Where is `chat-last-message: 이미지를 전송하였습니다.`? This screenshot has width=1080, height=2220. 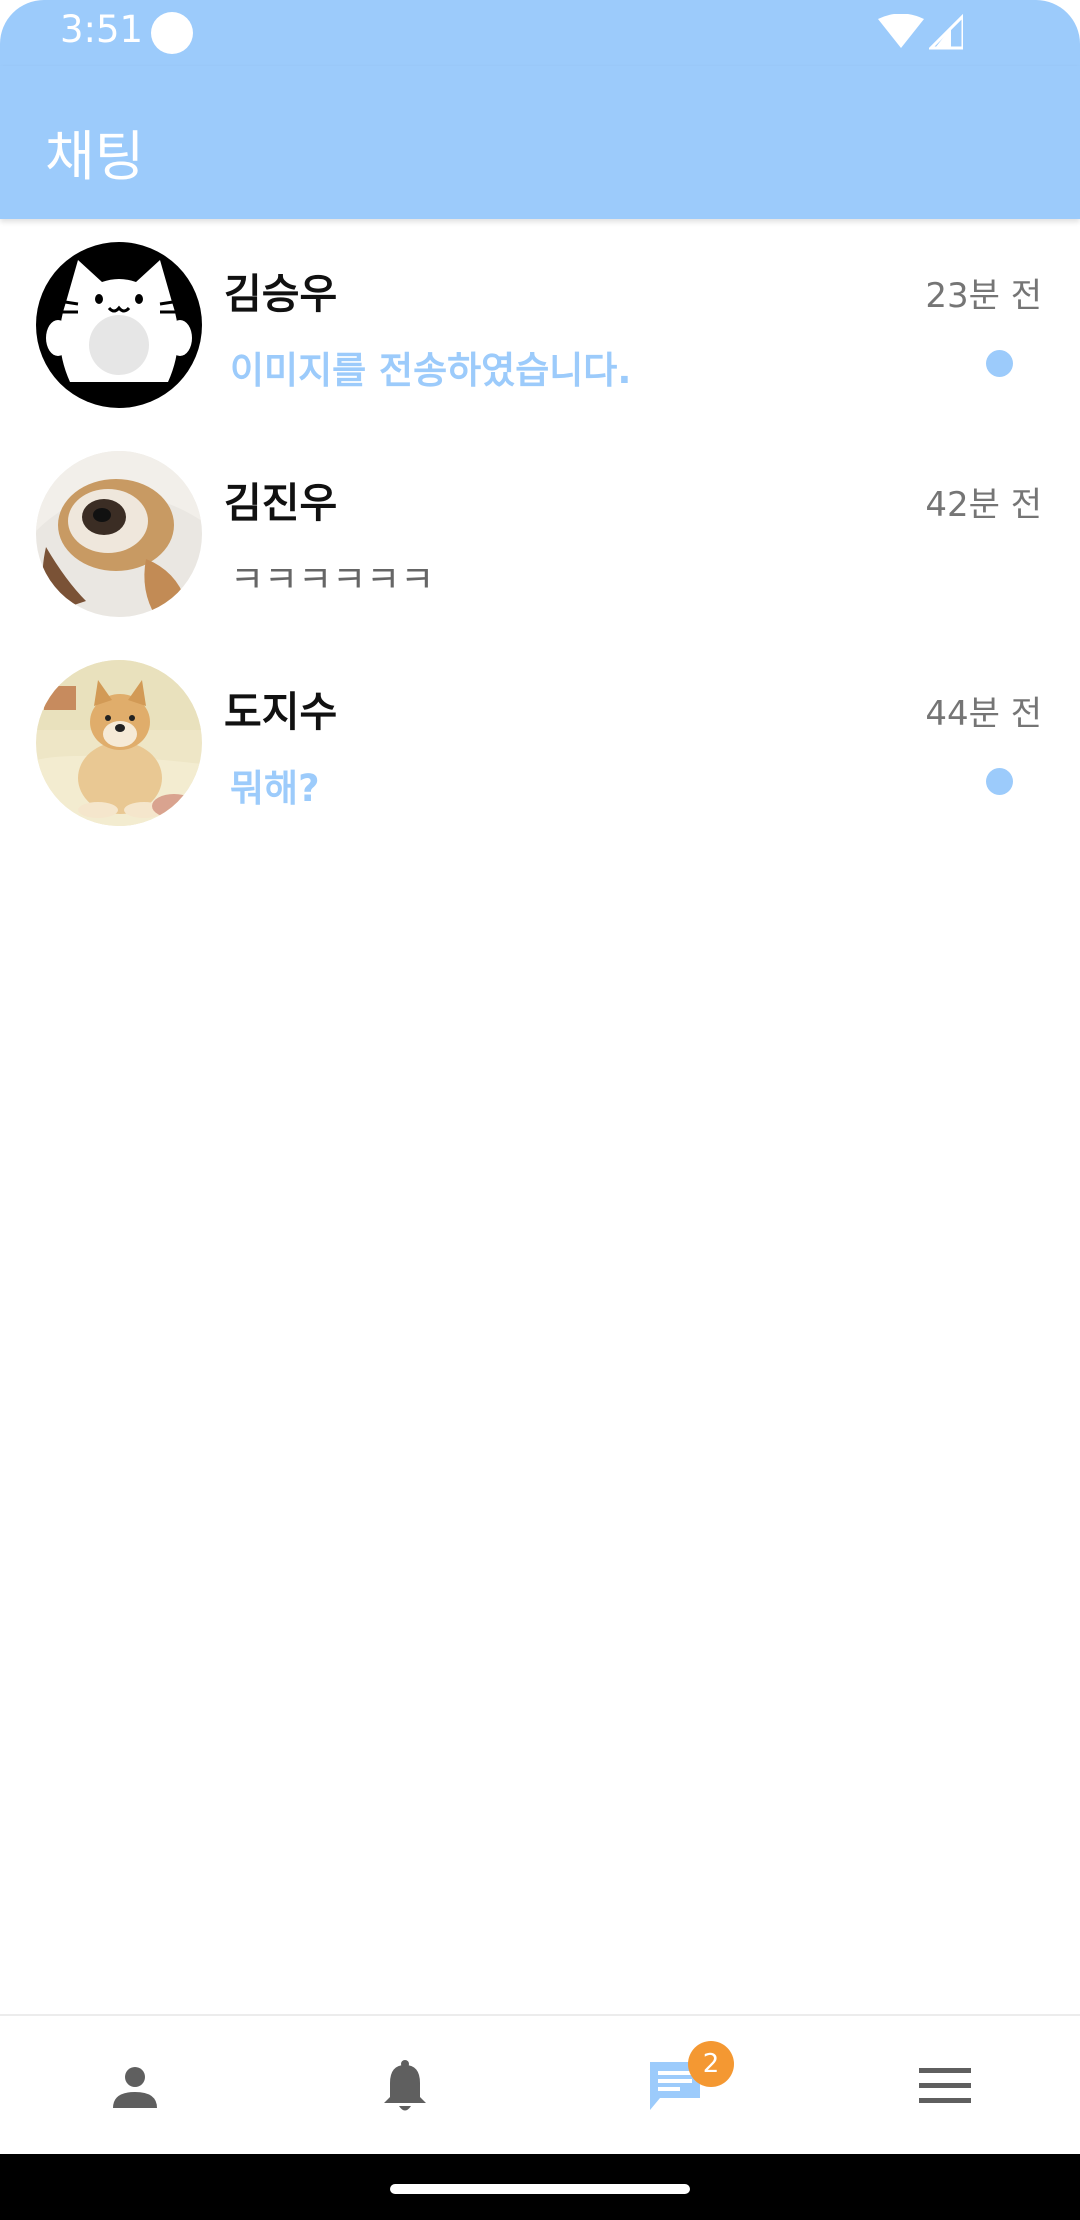
chat-last-message: 이미지를 전송하였습니다. is located at coordinates (431, 370).